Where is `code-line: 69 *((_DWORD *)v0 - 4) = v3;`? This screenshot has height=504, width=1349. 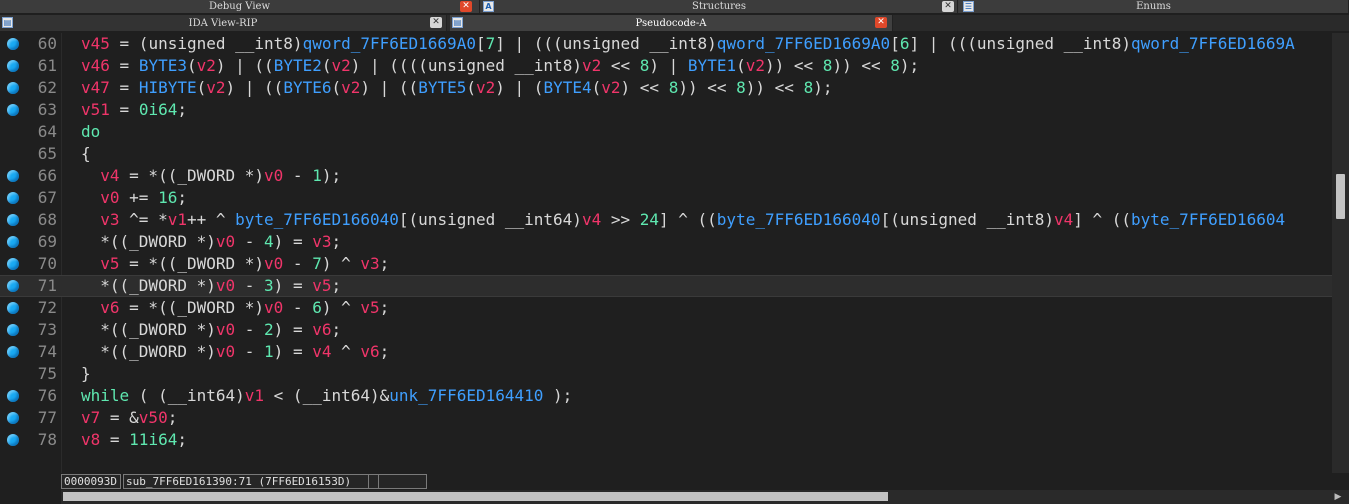
code-line: 69 *((_DWORD *)v0 - 4) = v3; is located at coordinates (666, 242).